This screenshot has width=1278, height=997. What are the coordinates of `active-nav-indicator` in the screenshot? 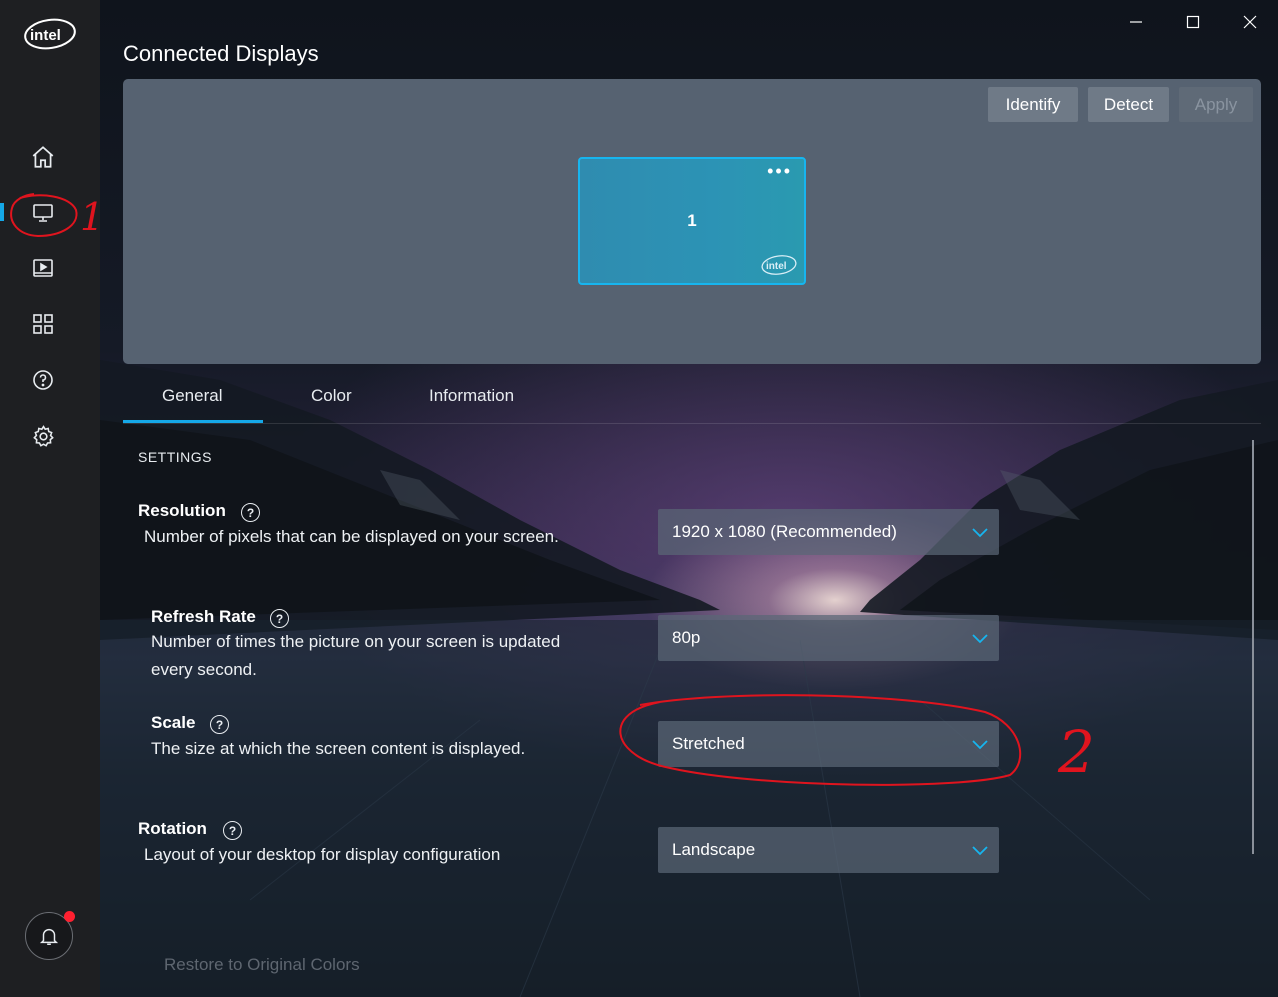 It's located at (2, 212).